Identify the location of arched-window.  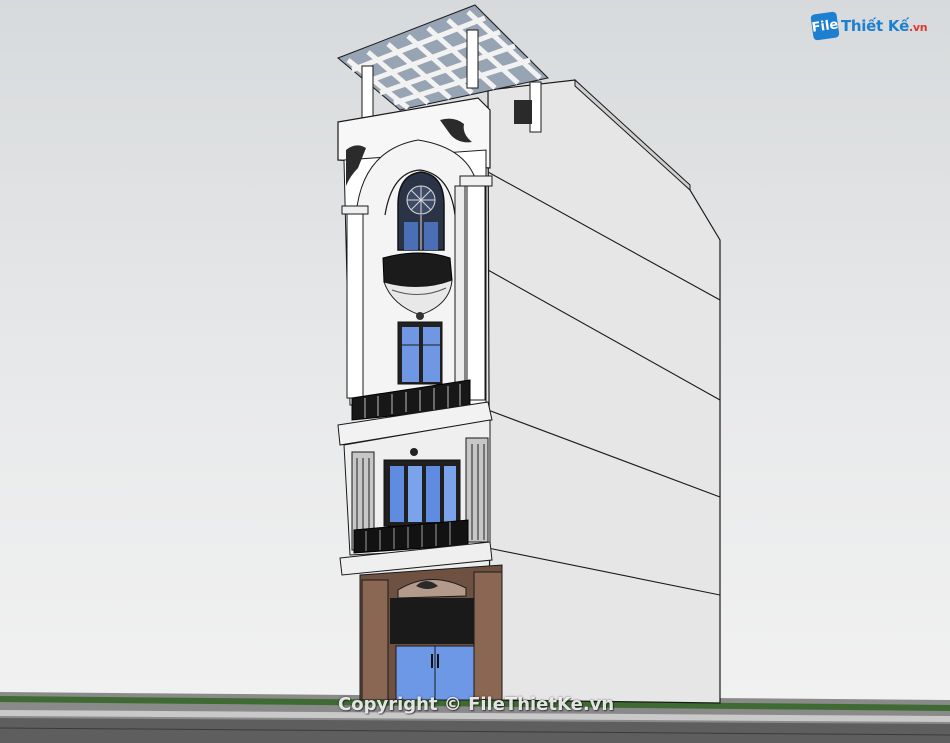
(421, 211).